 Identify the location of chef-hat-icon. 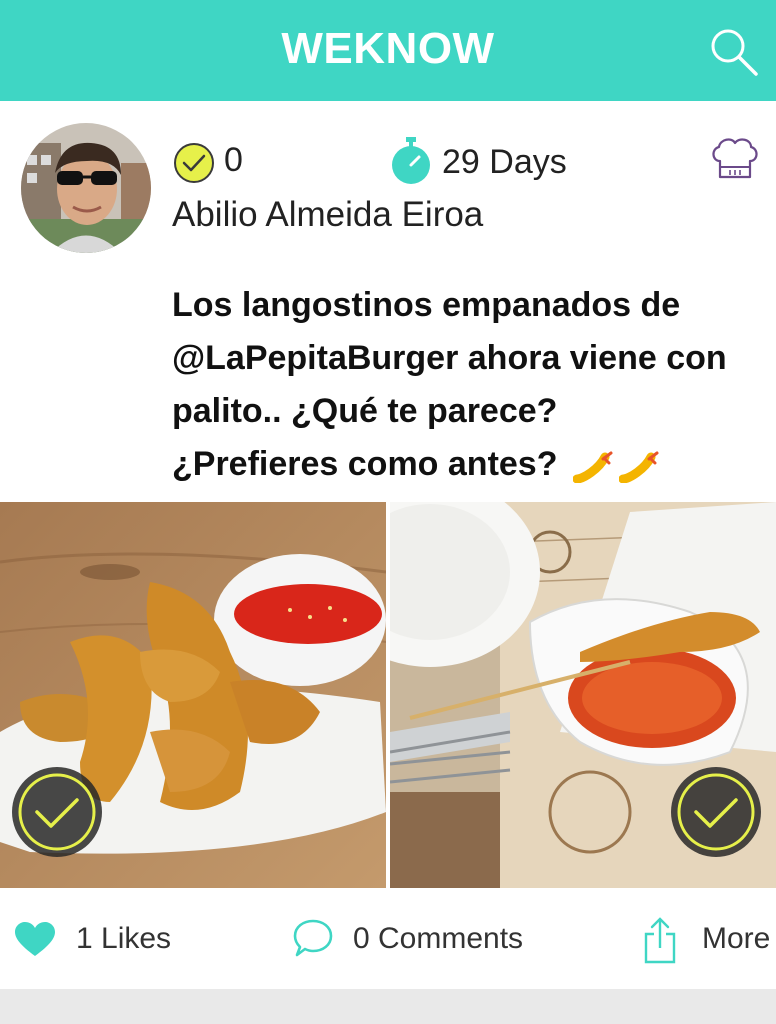
(735, 159).